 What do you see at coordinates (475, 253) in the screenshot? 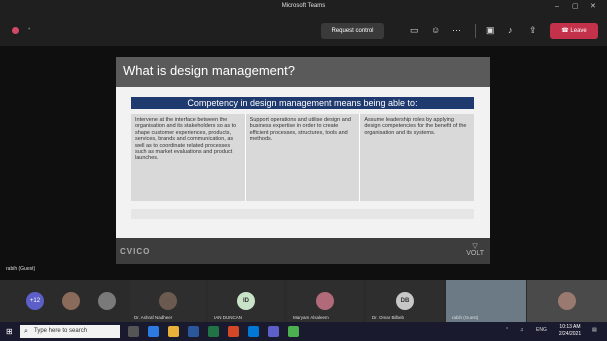
I see `footer-logo-text: VOLT` at bounding box center [475, 253].